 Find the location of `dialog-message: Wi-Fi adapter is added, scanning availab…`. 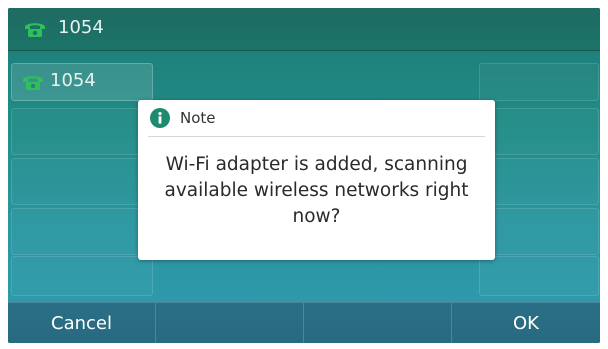

dialog-message: Wi-Fi adapter is added, scanning availab… is located at coordinates (316, 190).